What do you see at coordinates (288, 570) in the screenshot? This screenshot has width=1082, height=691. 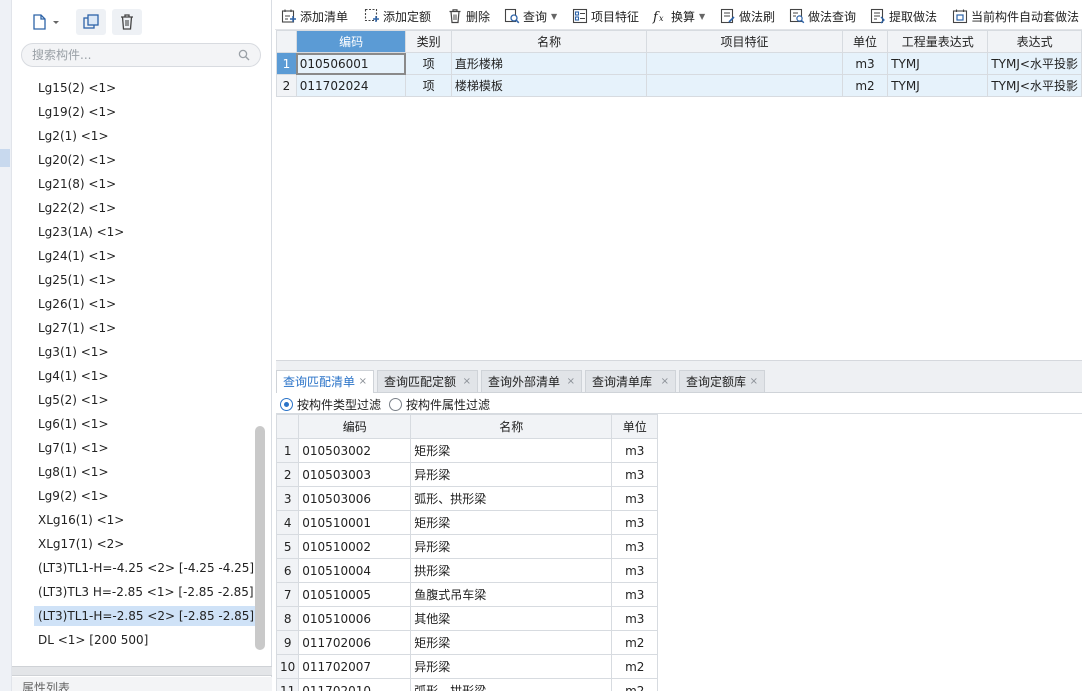 I see `row-number: 6` at bounding box center [288, 570].